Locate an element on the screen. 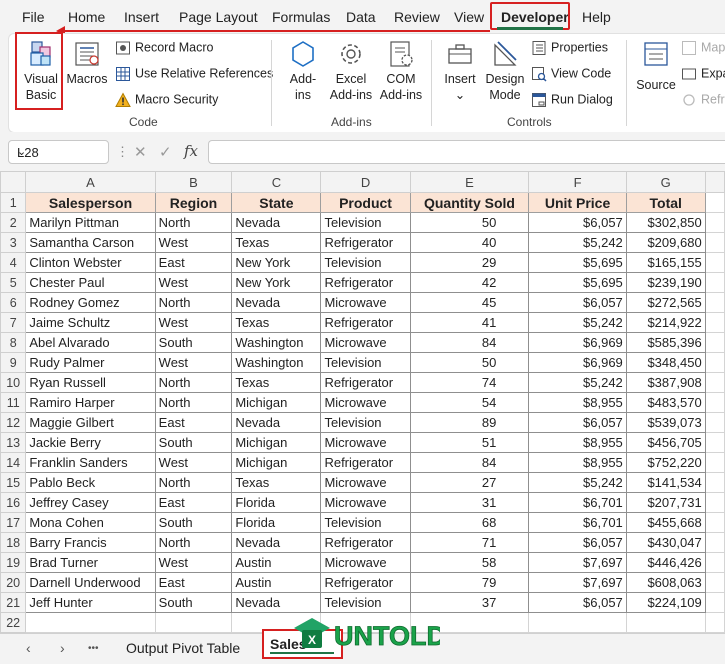  table-cell: $608,063 is located at coordinates (665, 582).